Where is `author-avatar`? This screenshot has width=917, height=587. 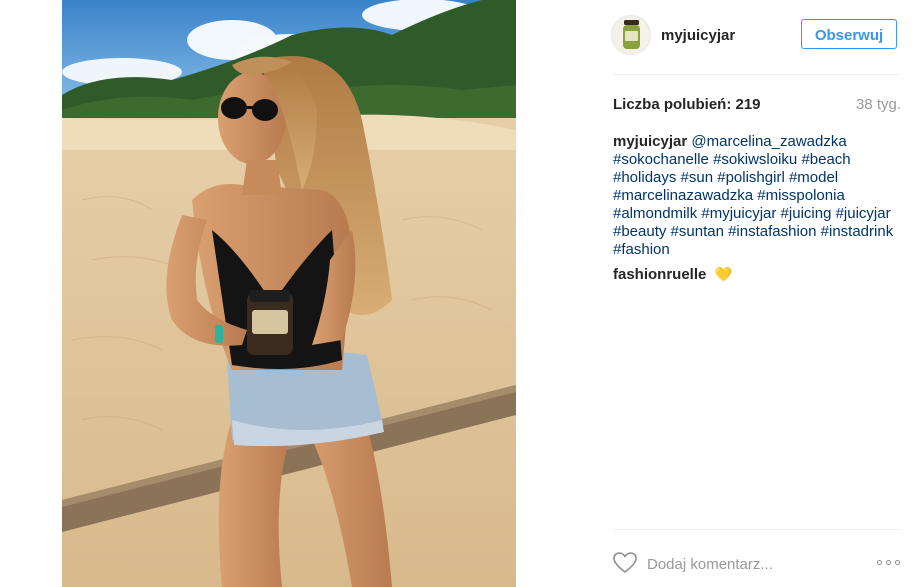
author-avatar is located at coordinates (631, 35).